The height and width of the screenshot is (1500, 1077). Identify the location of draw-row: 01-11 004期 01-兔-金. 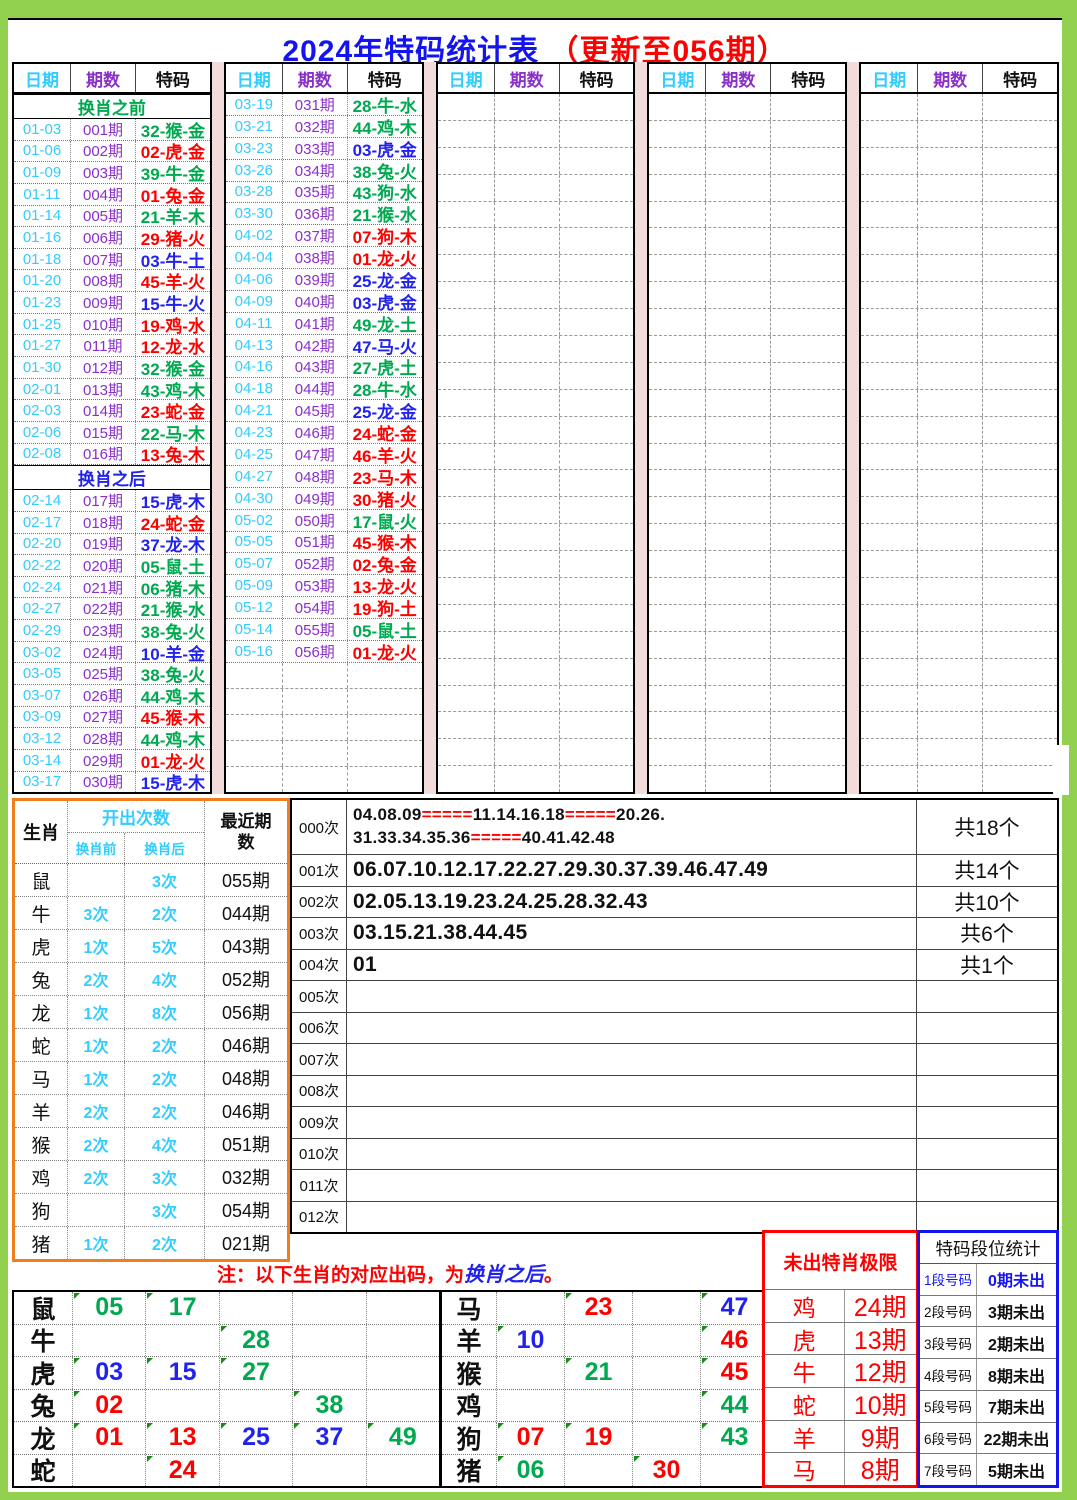
(112, 194).